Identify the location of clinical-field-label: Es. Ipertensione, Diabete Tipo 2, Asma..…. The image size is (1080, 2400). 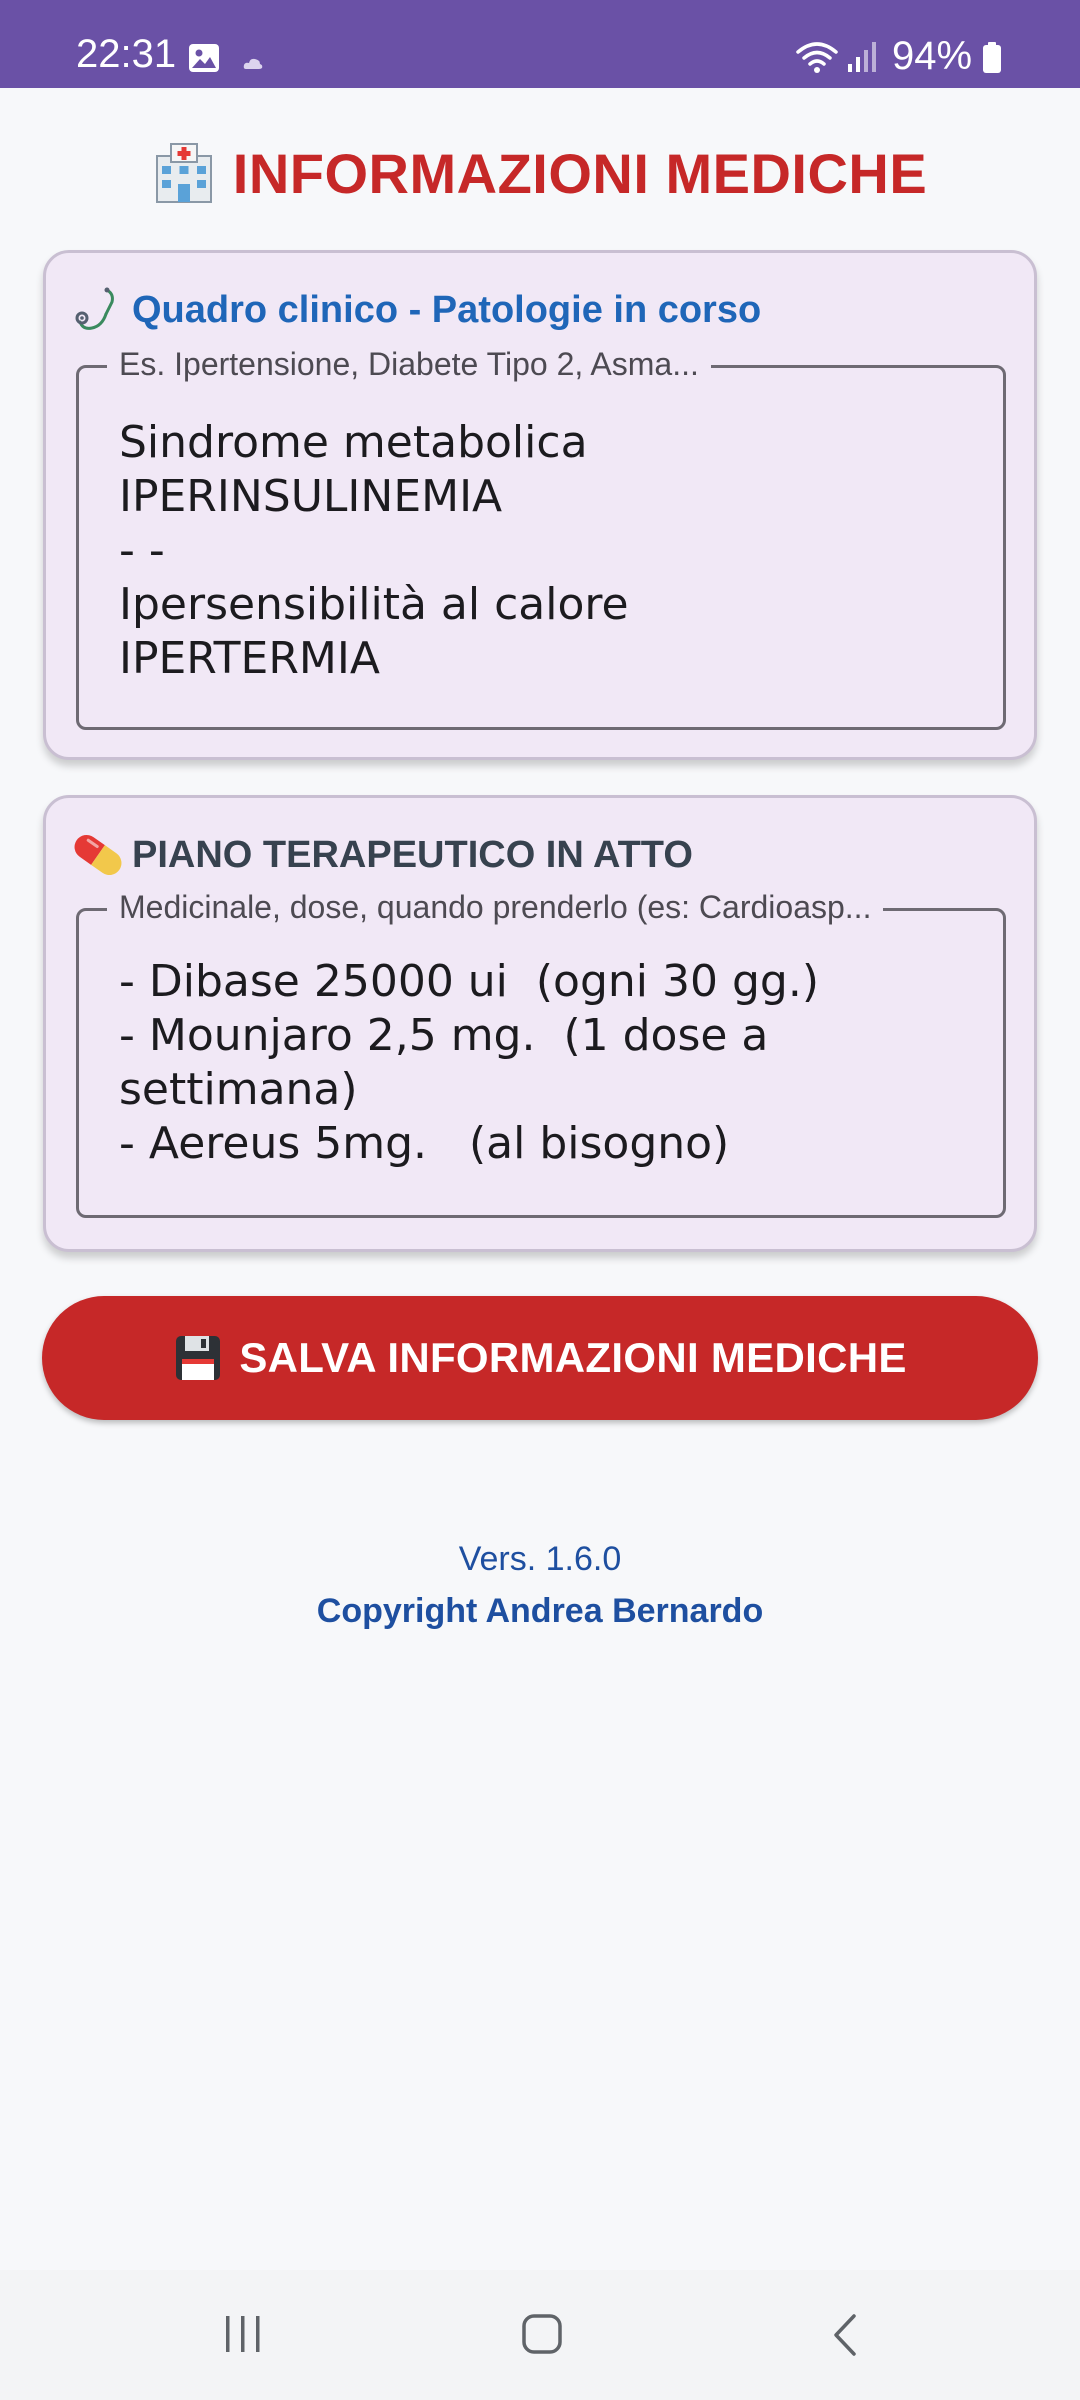
(409, 364).